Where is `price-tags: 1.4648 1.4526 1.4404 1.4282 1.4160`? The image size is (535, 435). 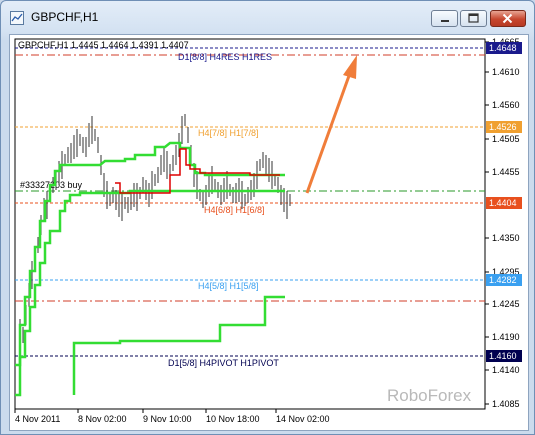 price-tags: 1.4648 1.4526 1.4404 1.4282 1.4160 is located at coordinates (504, 202).